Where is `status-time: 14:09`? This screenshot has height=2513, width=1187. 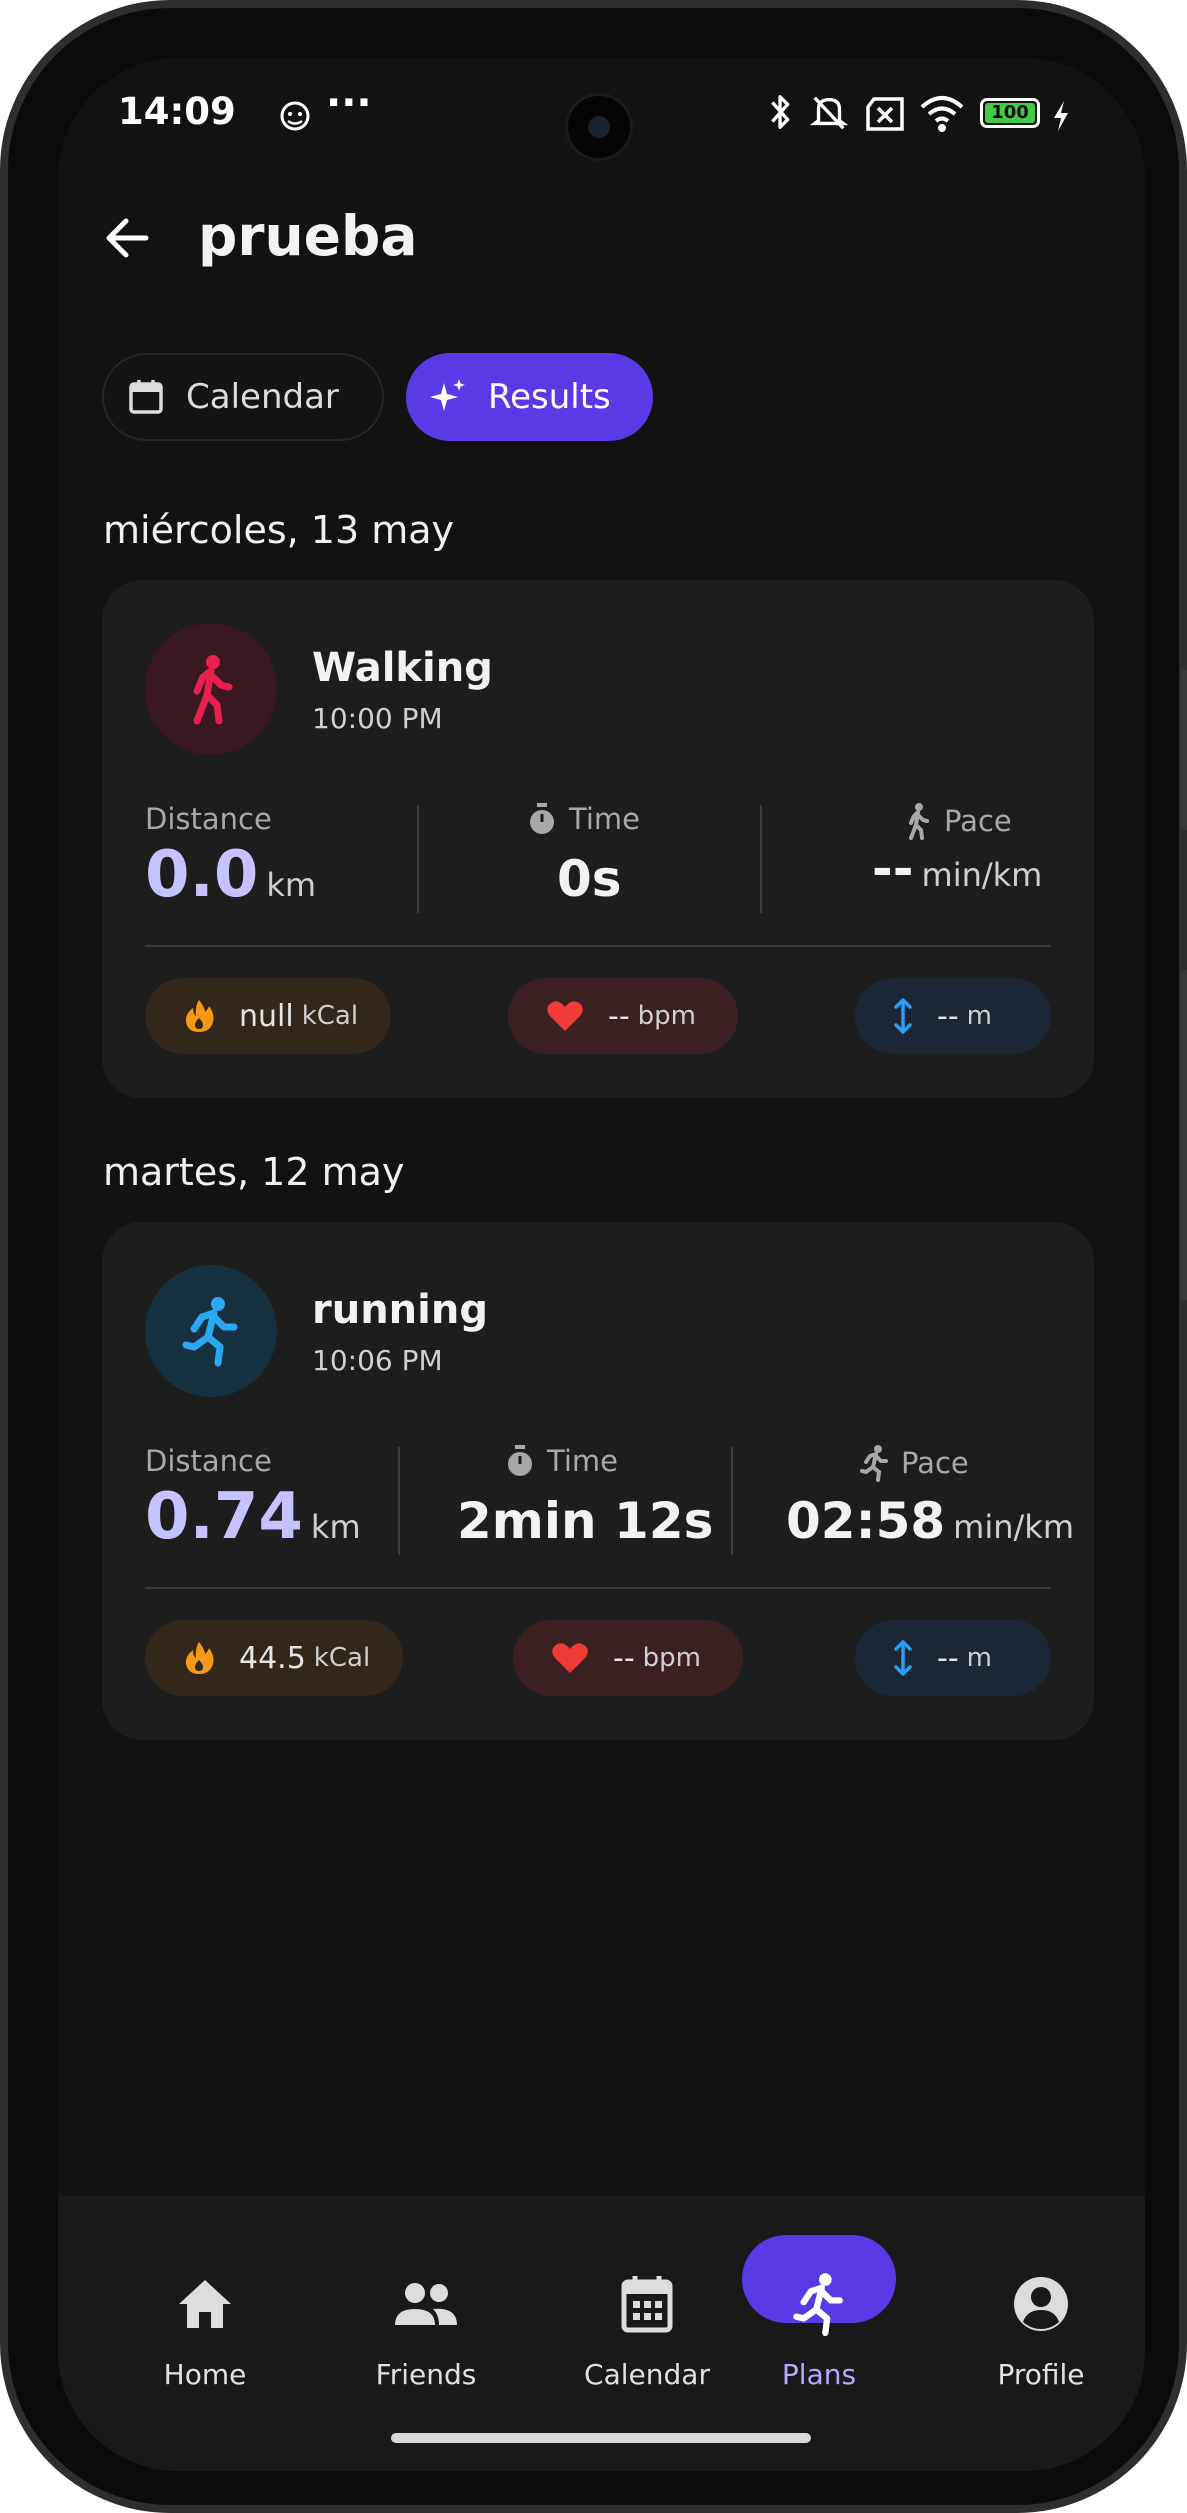 status-time: 14:09 is located at coordinates (177, 111).